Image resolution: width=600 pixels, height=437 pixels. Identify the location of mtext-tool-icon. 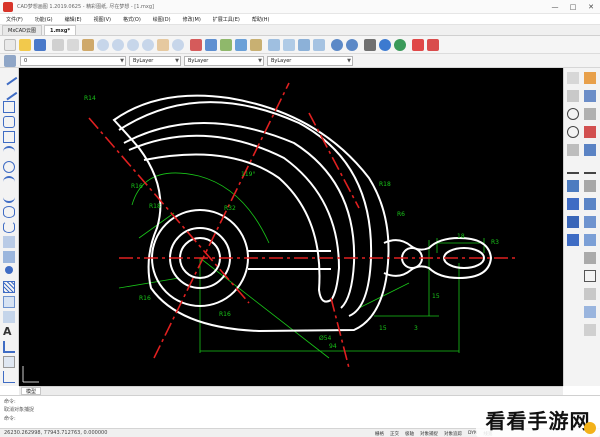
(9, 347).